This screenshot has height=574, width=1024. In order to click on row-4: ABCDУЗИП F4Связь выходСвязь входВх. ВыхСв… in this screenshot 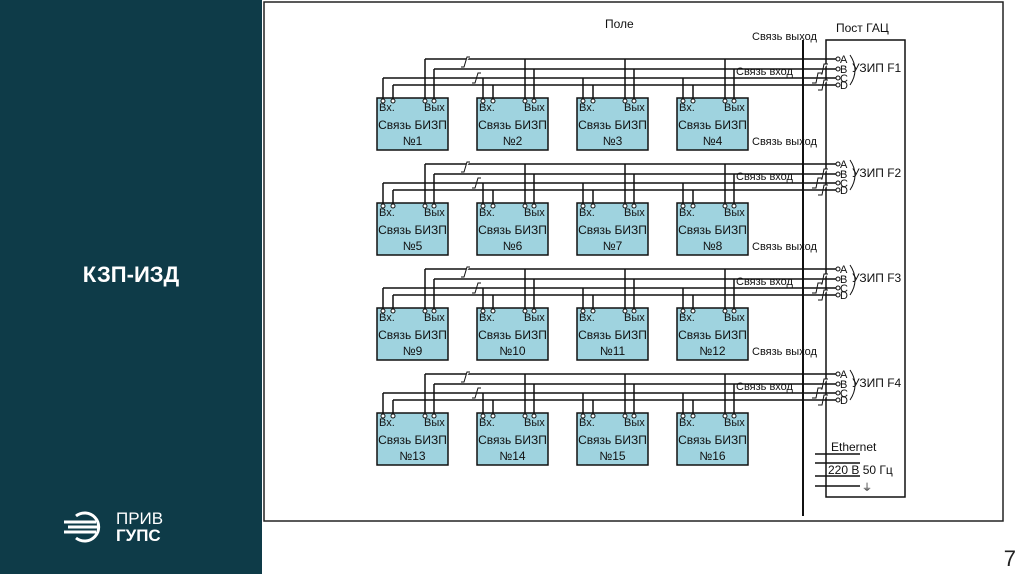, I will do `click(639, 406)`.